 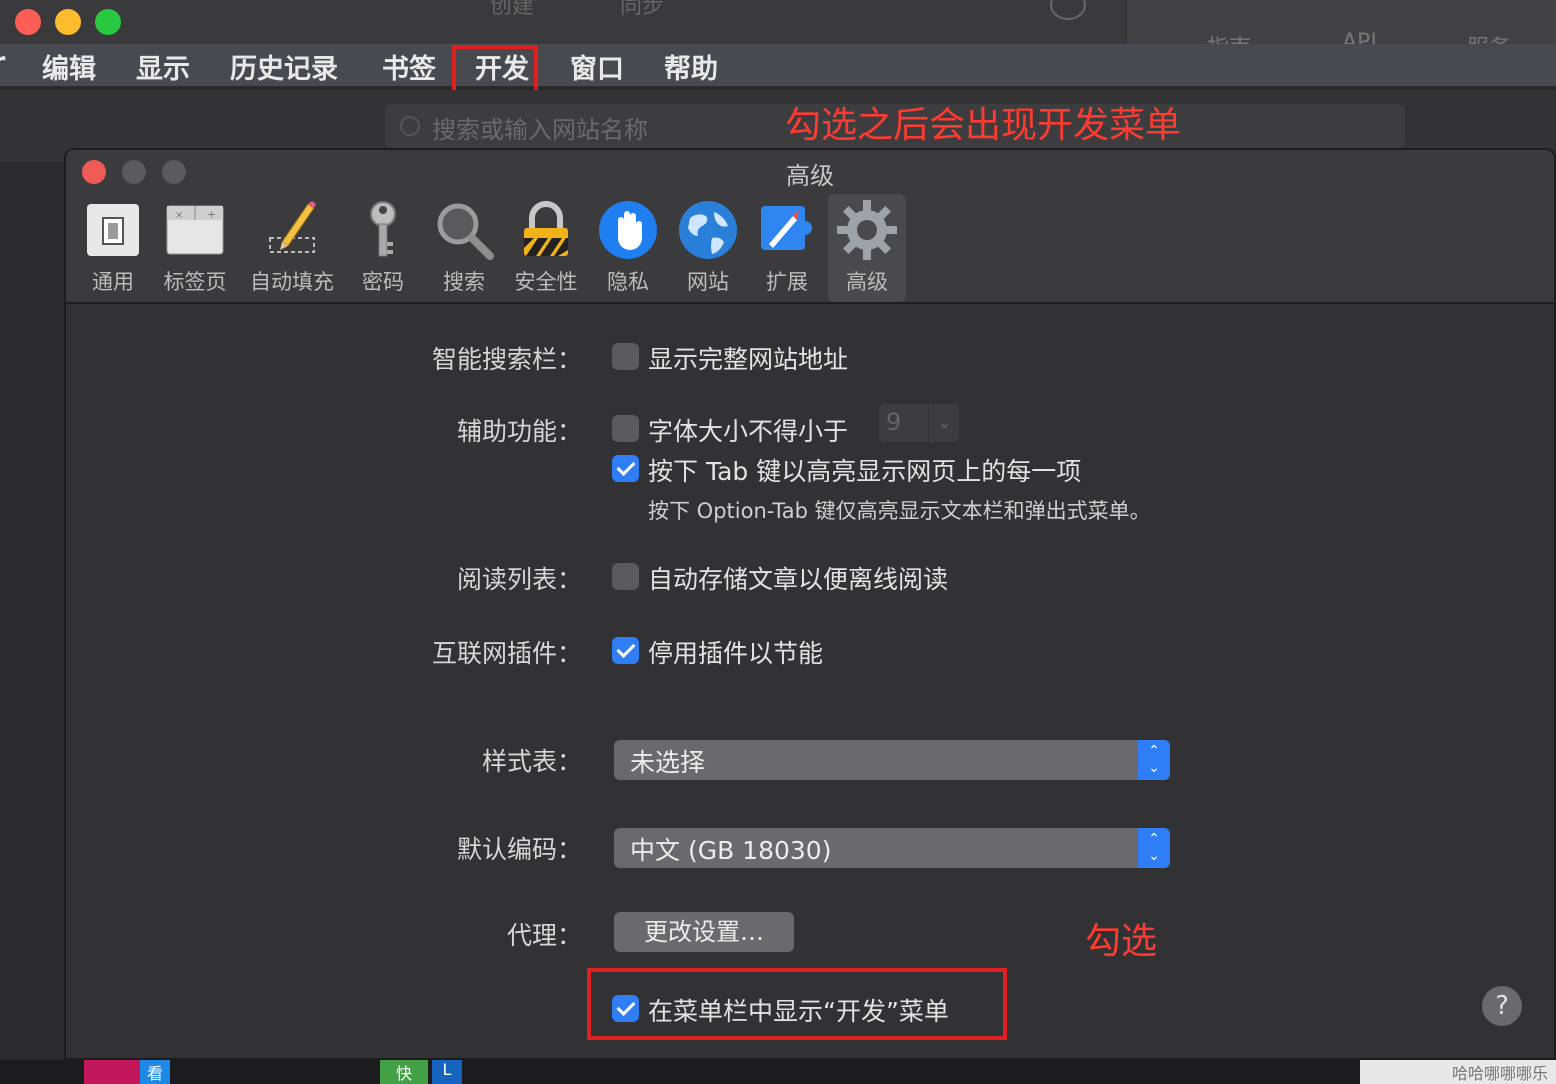 What do you see at coordinates (625, 468) in the screenshot?
I see `tab-highlight-checkbox` at bounding box center [625, 468].